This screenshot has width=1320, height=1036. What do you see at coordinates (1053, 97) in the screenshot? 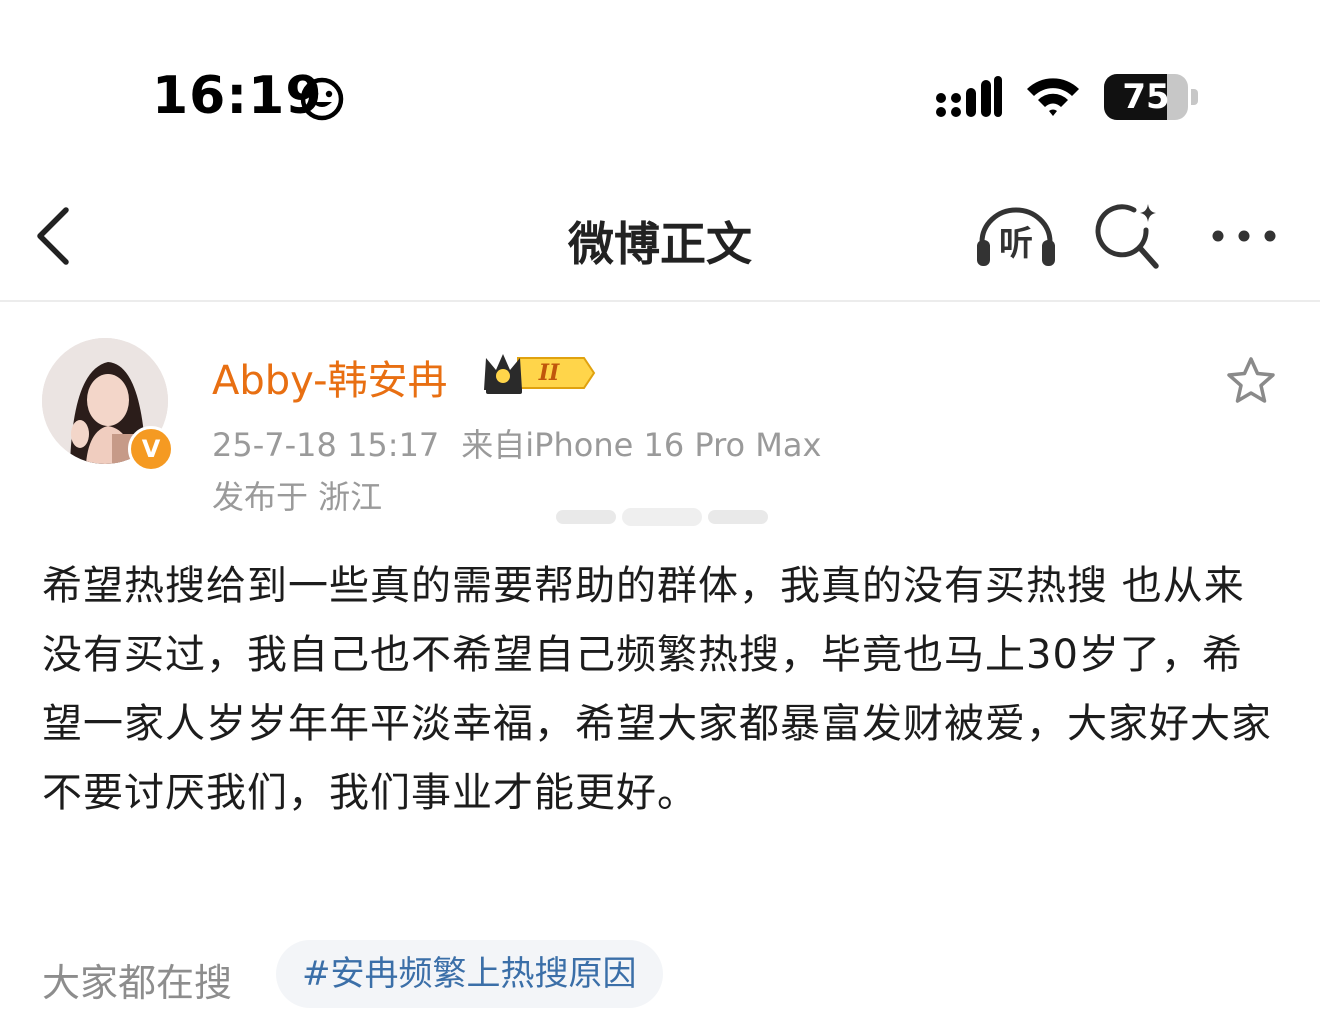
I see `wifi-icon` at bounding box center [1053, 97].